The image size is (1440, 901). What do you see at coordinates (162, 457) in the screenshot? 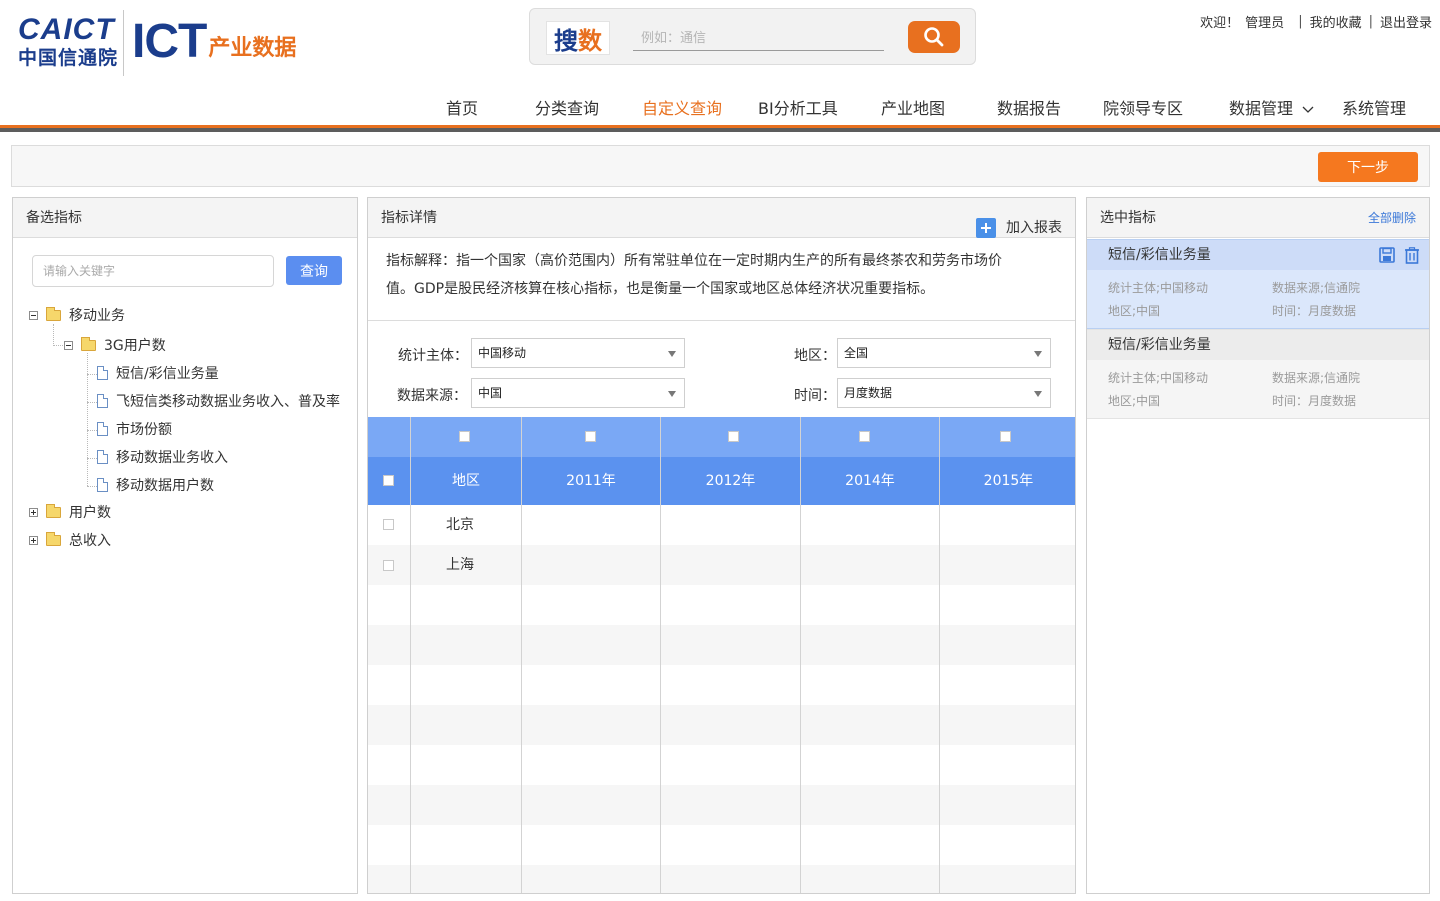
I see `tree-leaf-mobile-data-revenue: 移动数据业务收入` at bounding box center [162, 457].